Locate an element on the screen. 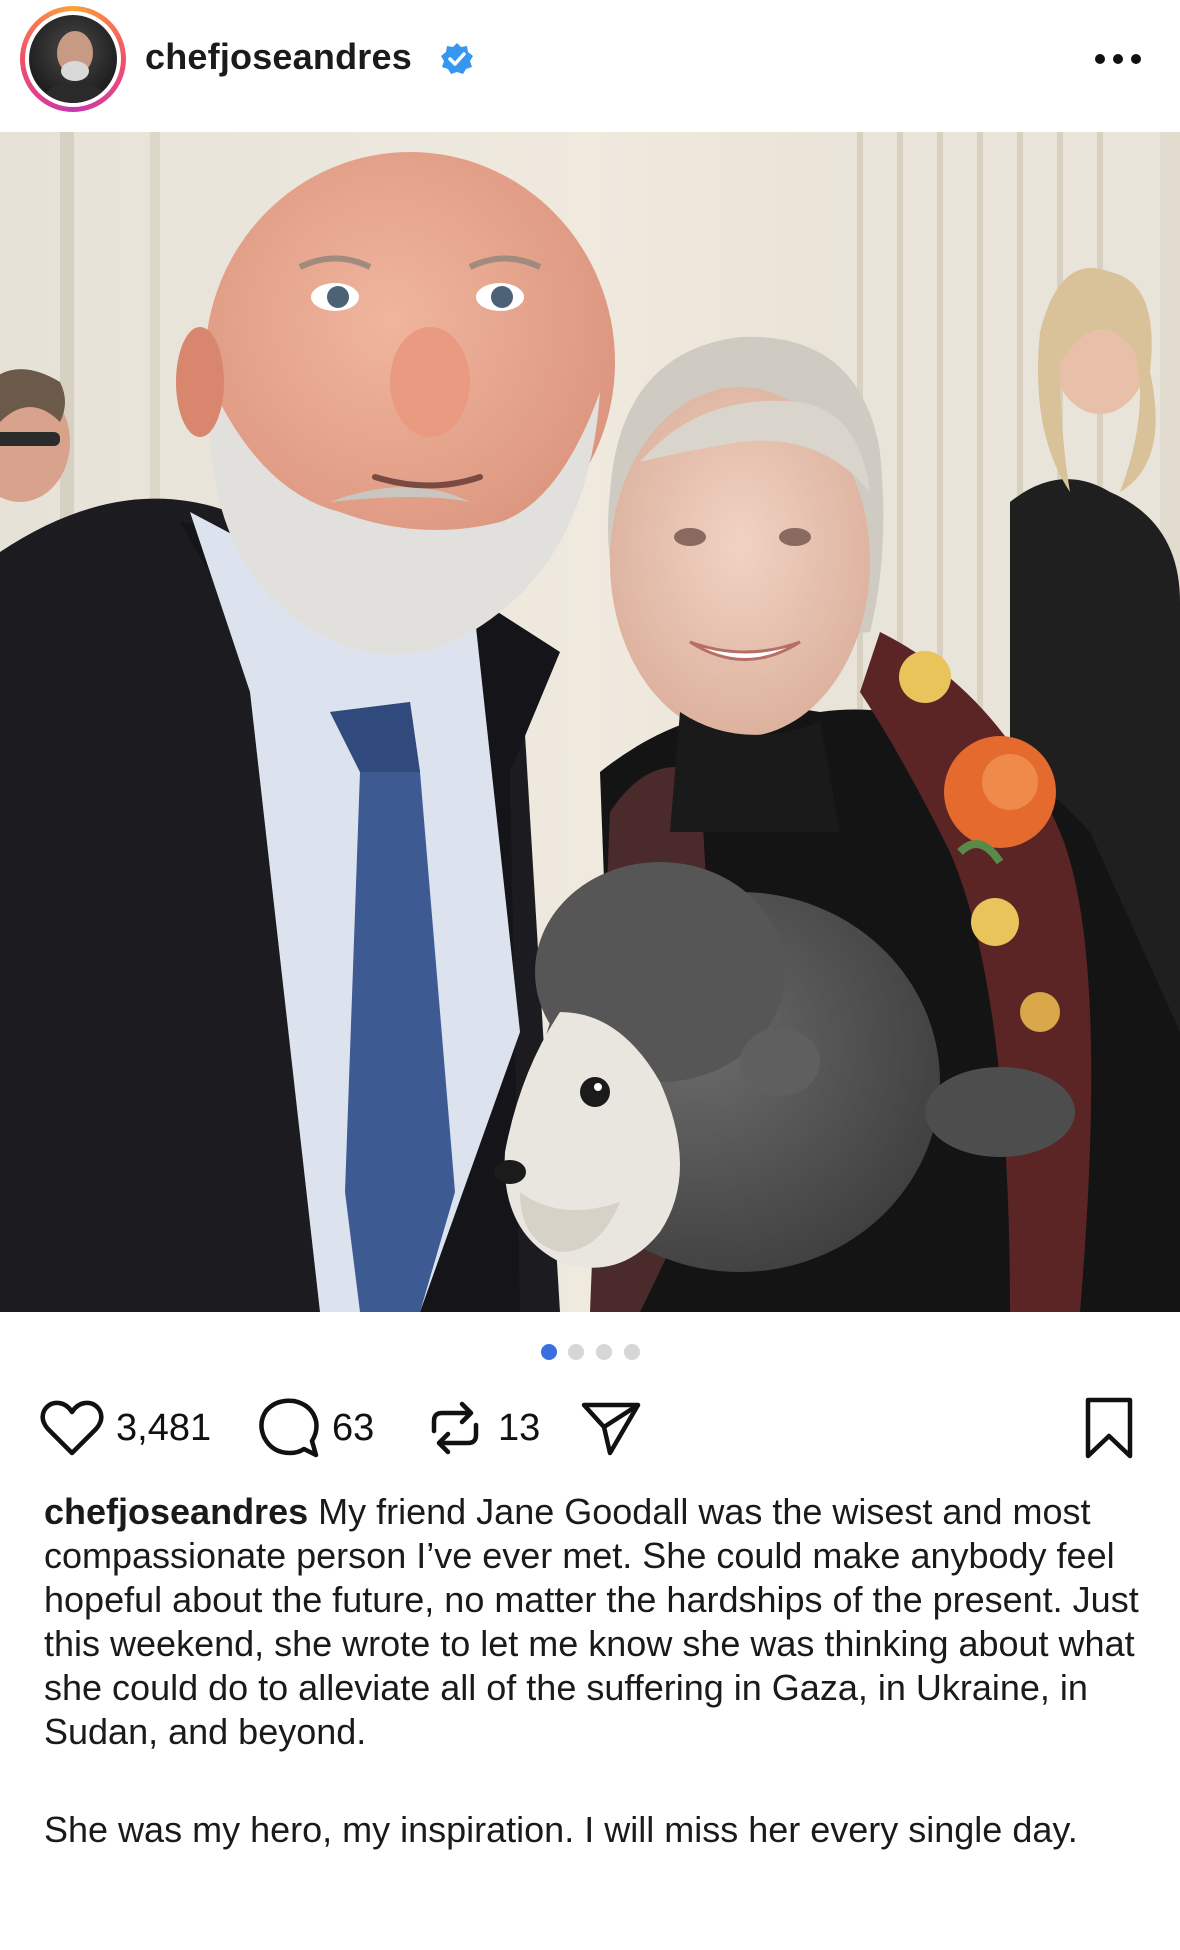 This screenshot has width=1180, height=1950. comment-count: 63 is located at coordinates (353, 1428).